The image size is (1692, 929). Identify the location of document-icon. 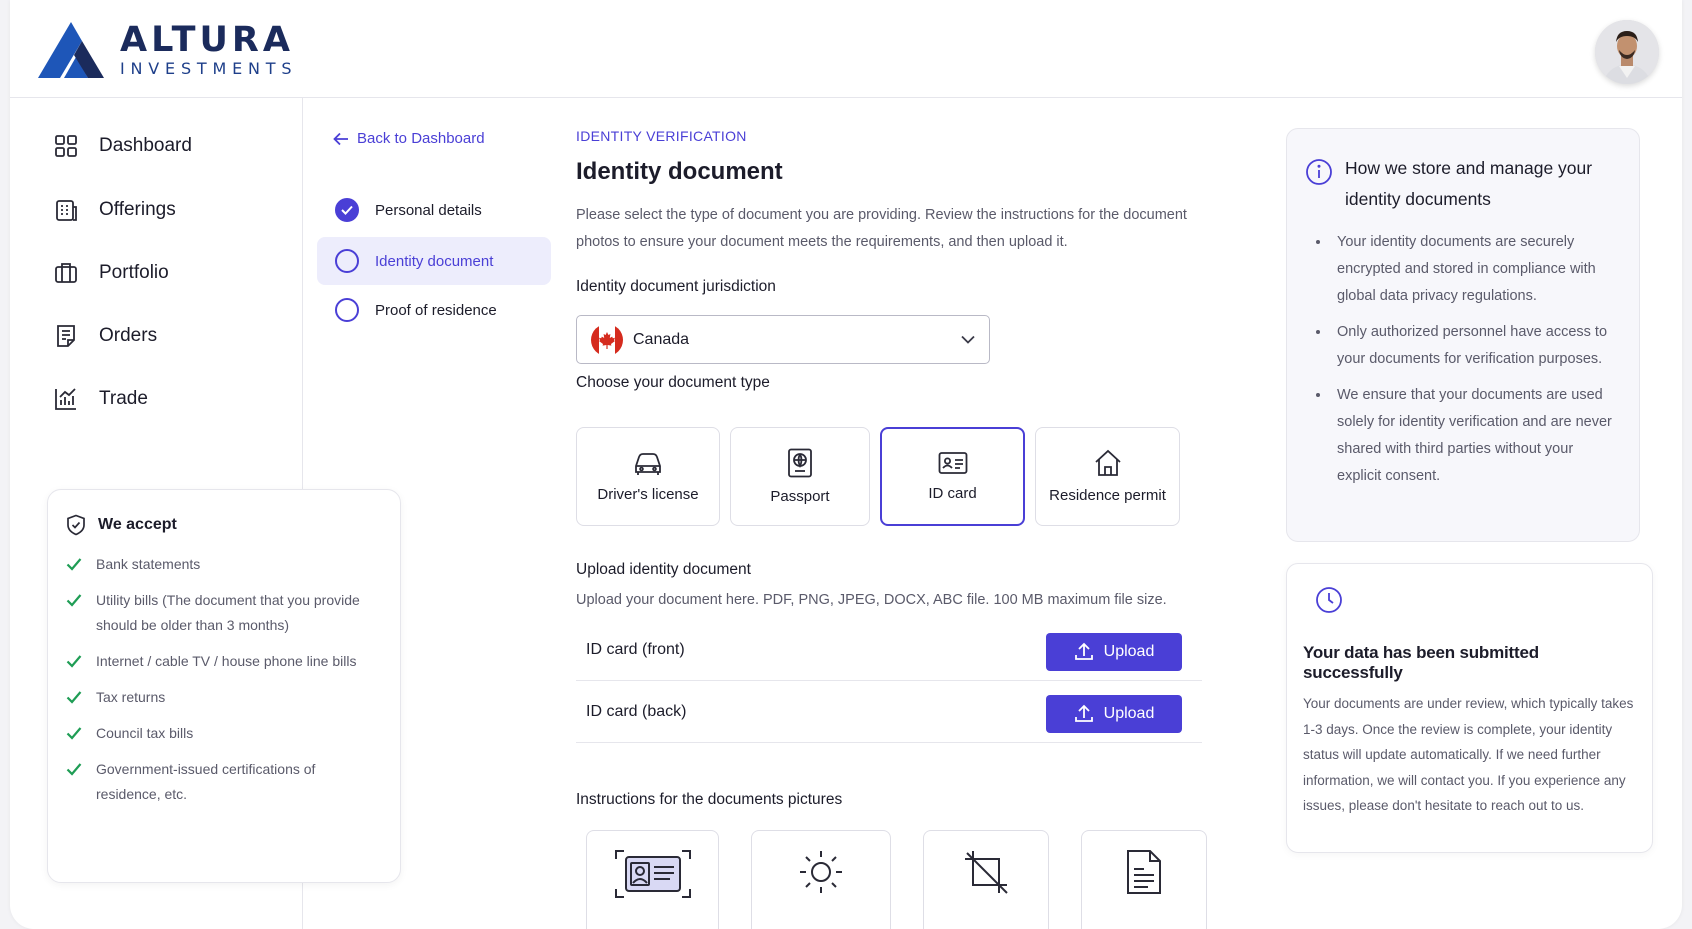
(66, 336).